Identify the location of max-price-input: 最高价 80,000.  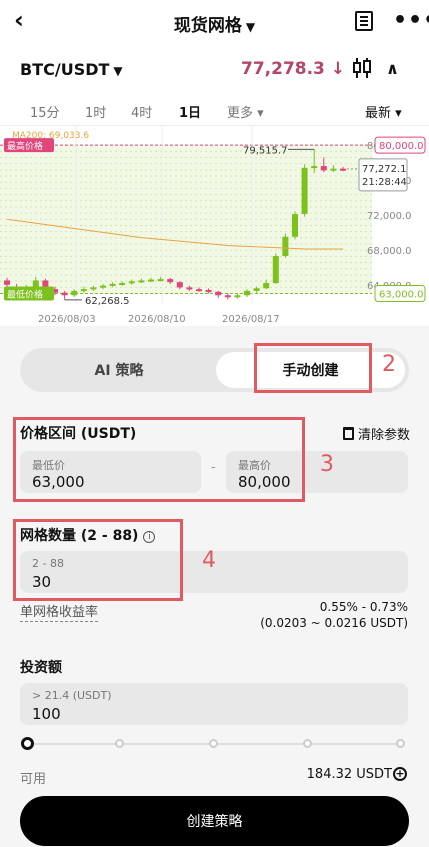
(317, 472).